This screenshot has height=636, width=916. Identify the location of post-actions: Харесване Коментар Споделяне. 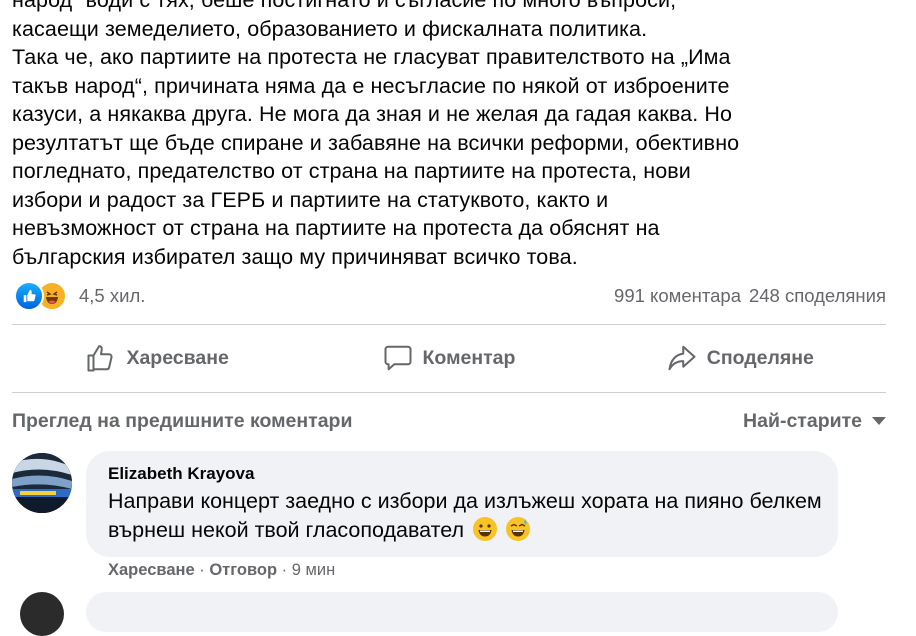
(449, 358).